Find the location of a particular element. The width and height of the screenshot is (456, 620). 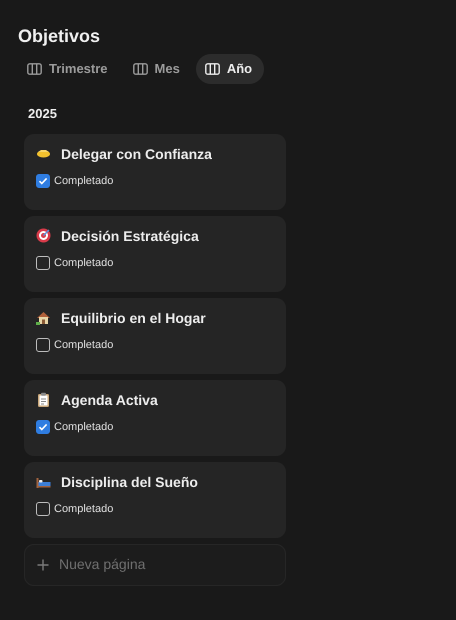

goal-title: Delegar con Confianza is located at coordinates (136, 154).